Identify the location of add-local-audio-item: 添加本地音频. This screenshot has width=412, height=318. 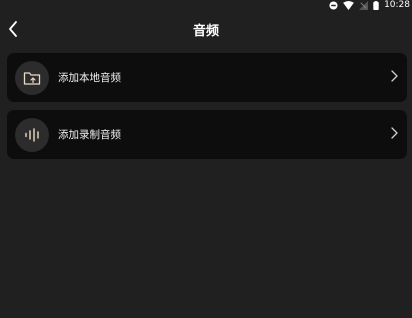
(207, 77).